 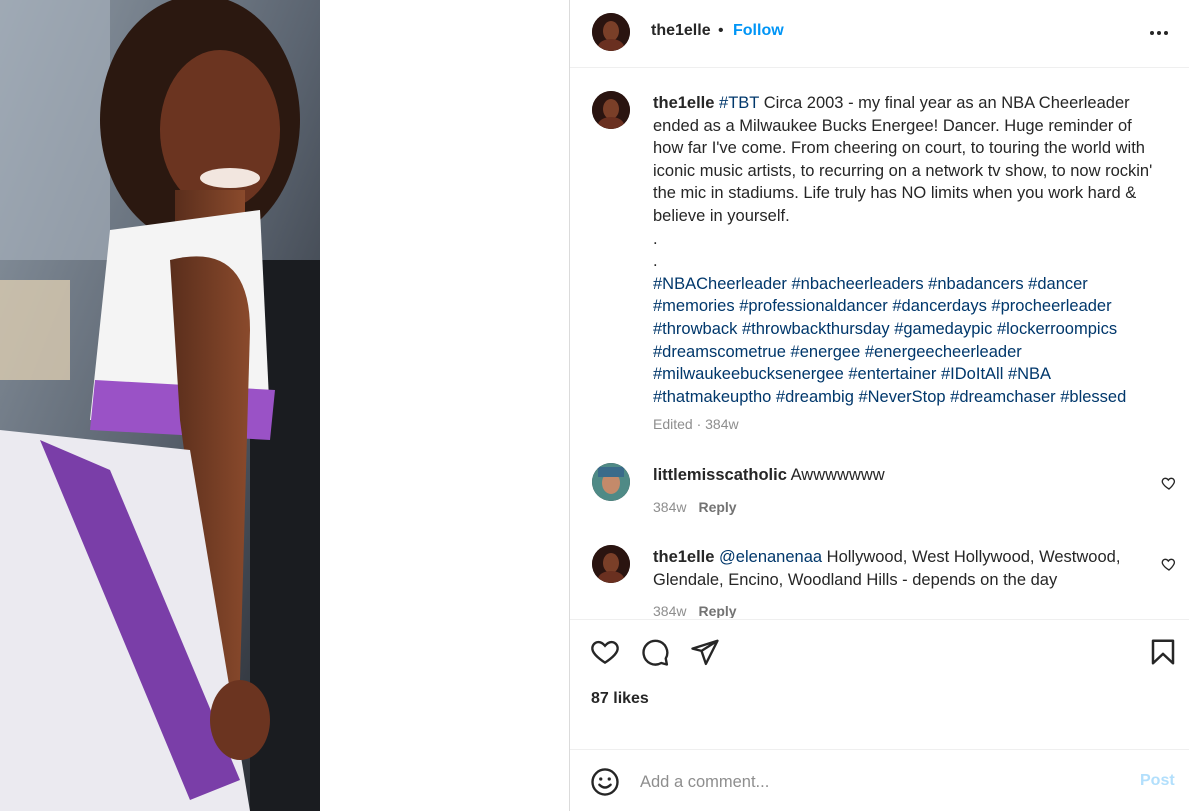 What do you see at coordinates (770, 557) in the screenshot?
I see `mention-link: @elenanenaa` at bounding box center [770, 557].